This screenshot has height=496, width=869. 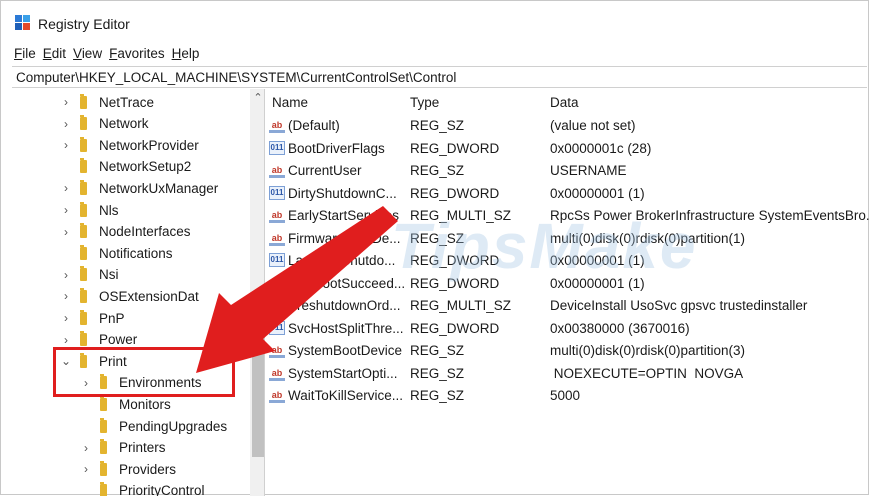 I want to click on value-row: ab (Default) REG_SZ (value not set), so click(x=567, y=126).